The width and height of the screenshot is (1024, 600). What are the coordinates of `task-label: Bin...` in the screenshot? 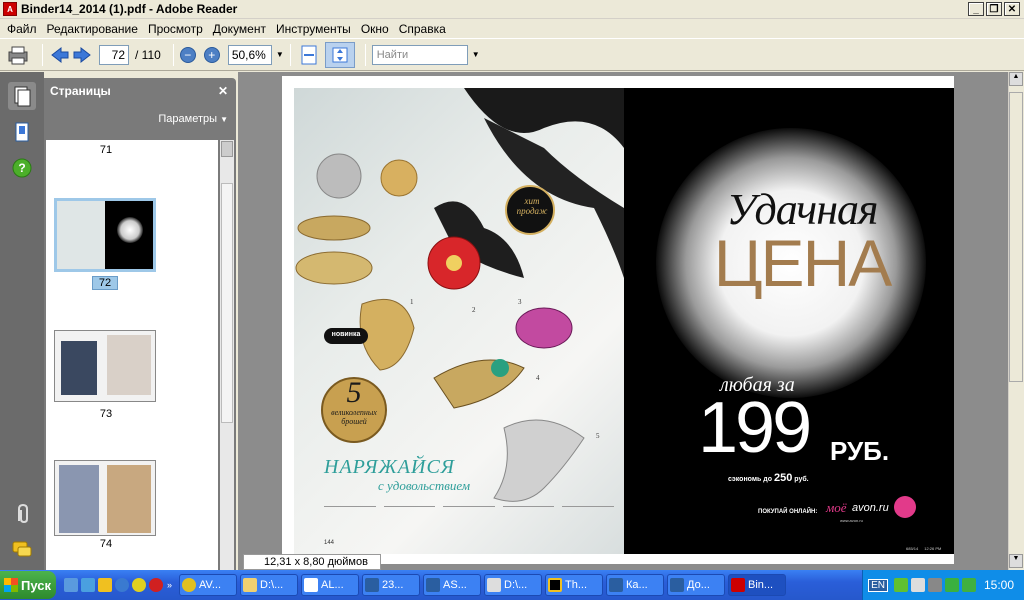 It's located at (761, 585).